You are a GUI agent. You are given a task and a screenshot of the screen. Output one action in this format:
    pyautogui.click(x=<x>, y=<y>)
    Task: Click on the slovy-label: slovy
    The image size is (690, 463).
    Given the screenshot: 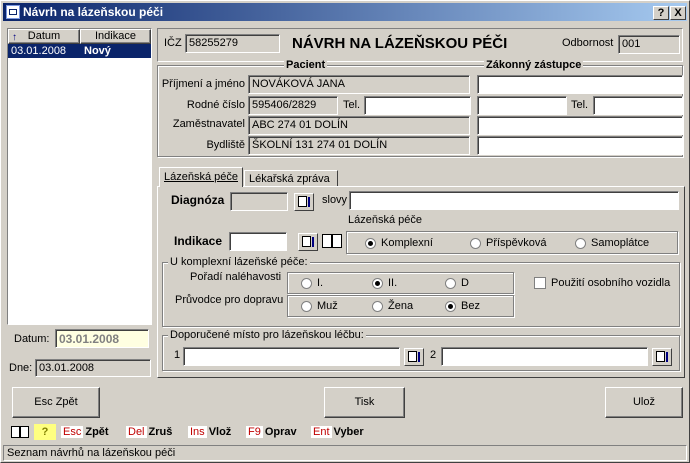 What is the action you would take?
    pyautogui.click(x=335, y=200)
    